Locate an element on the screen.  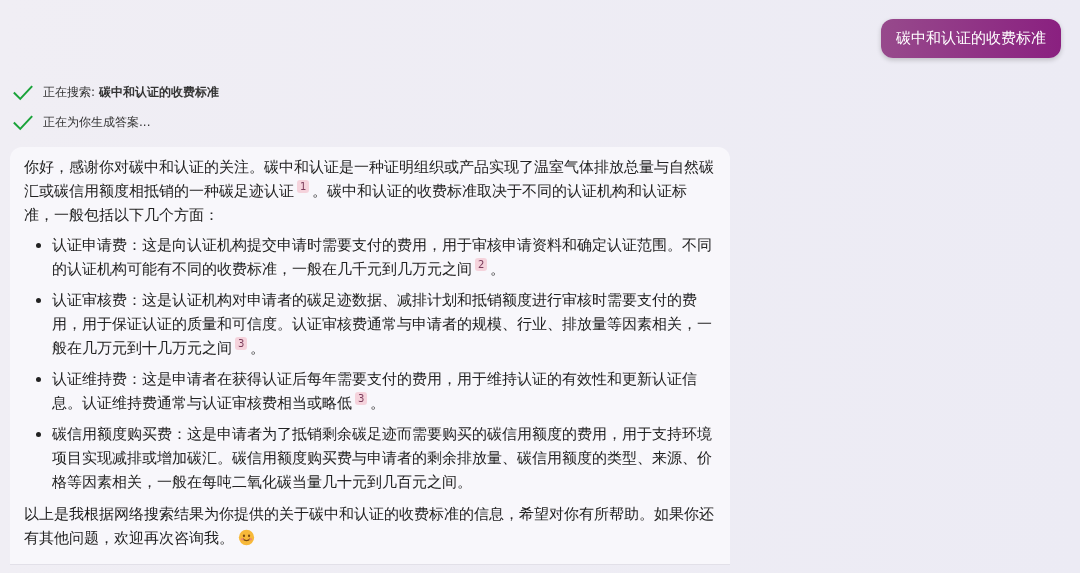
list-item-text: 碳信用额度购买费：这是申请者为了抵销剩余碳足迹而需要购买的碳信用额度的费用，用于支持环境项目实现减排或增加碳汇。碳信用额度购买费与申请者的剩余排放量、碳信用额度的类型、来源、价格等因素相关，一般在每吨二氧化碳当量几十元到几百元之间。 is located at coordinates (382, 458).